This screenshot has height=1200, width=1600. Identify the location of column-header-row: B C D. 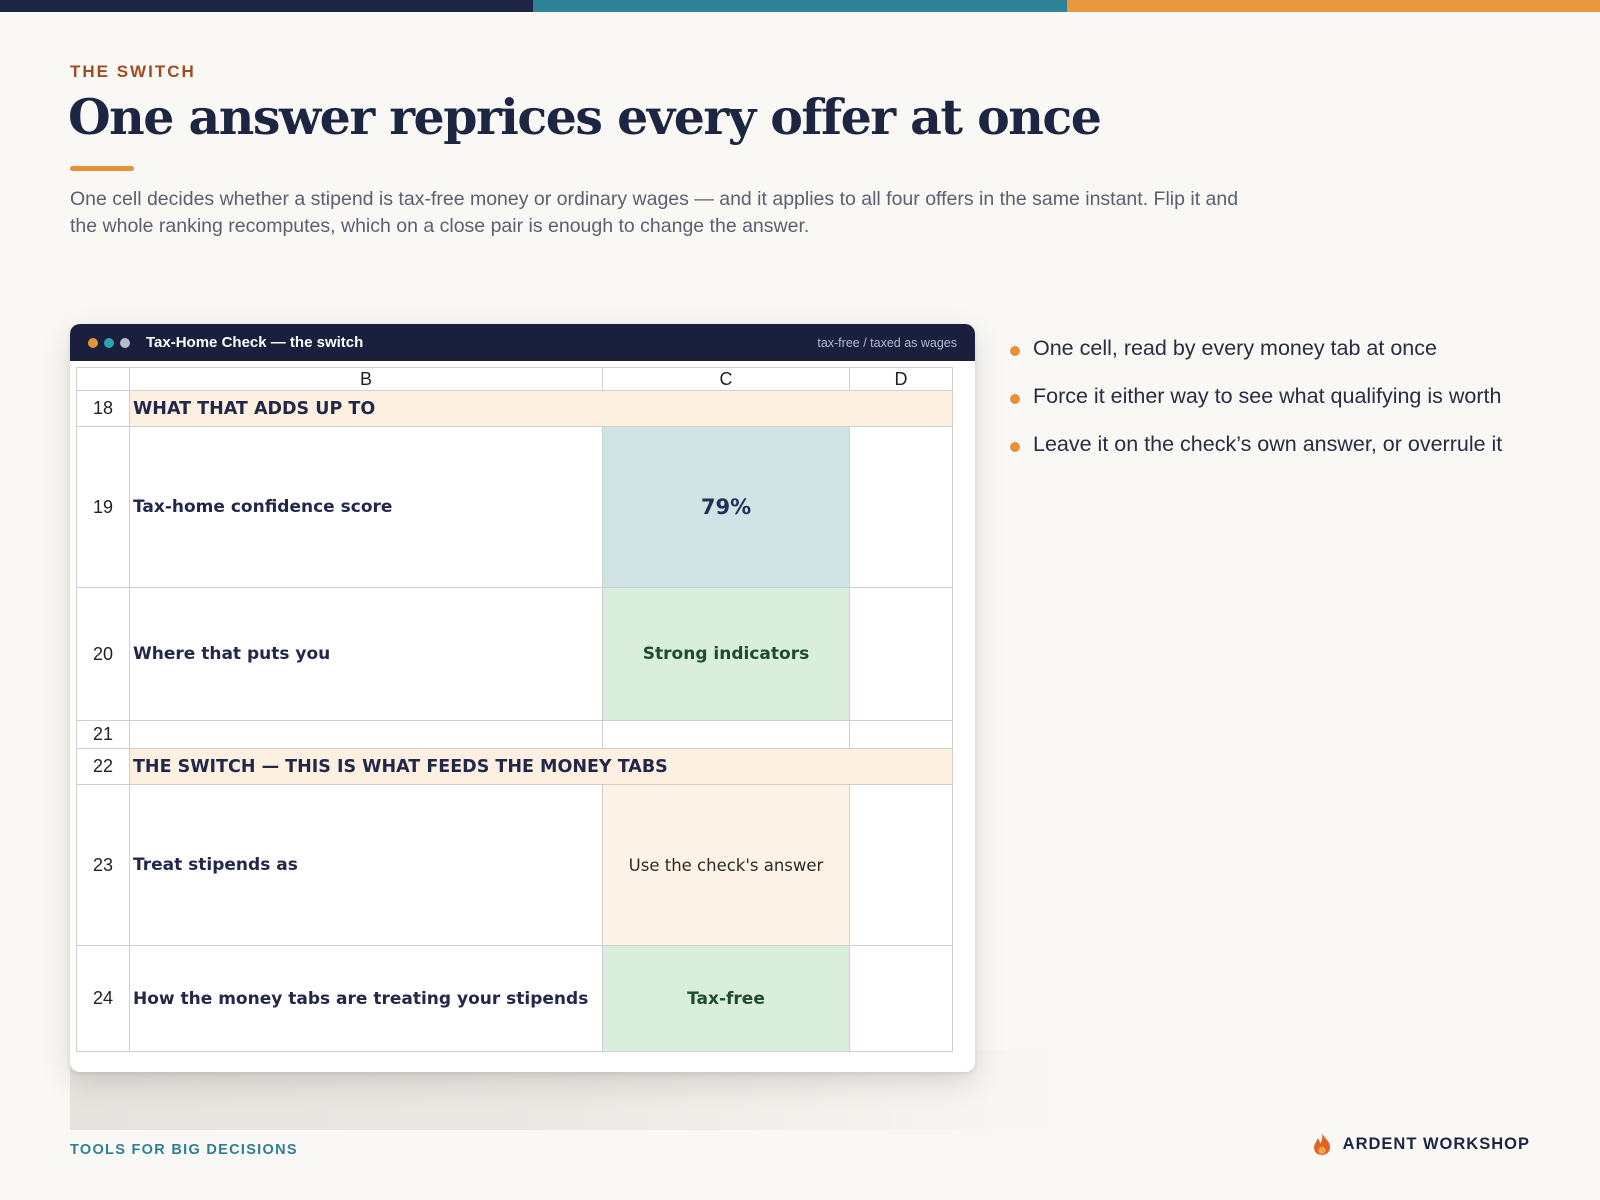
(514, 379).